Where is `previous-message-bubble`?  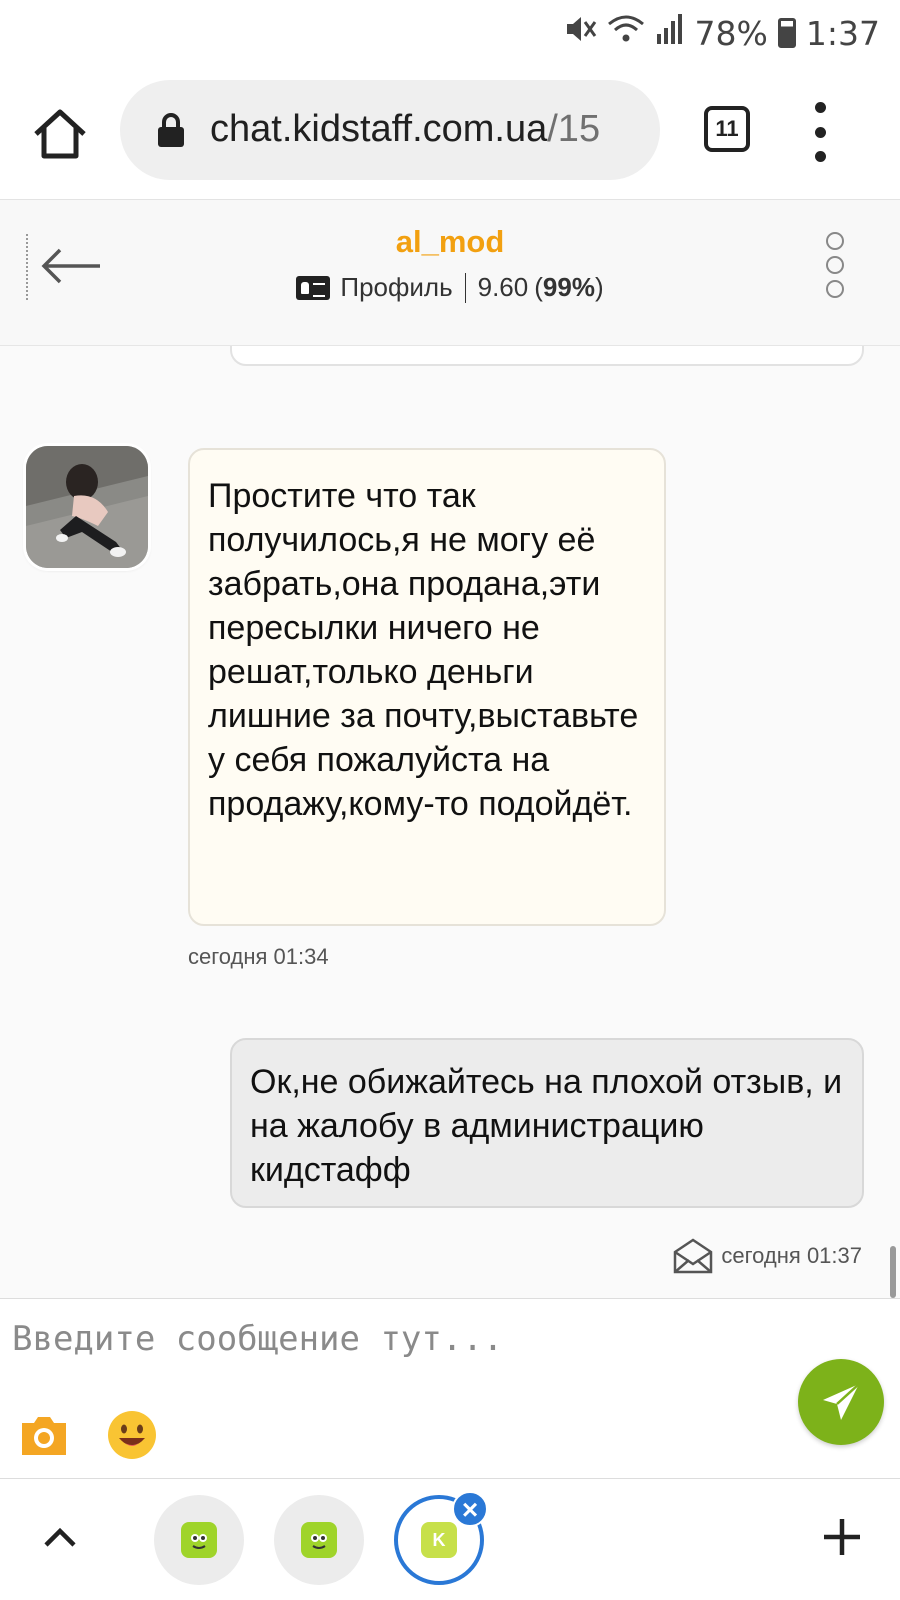
previous-message-bubble is located at coordinates (547, 356).